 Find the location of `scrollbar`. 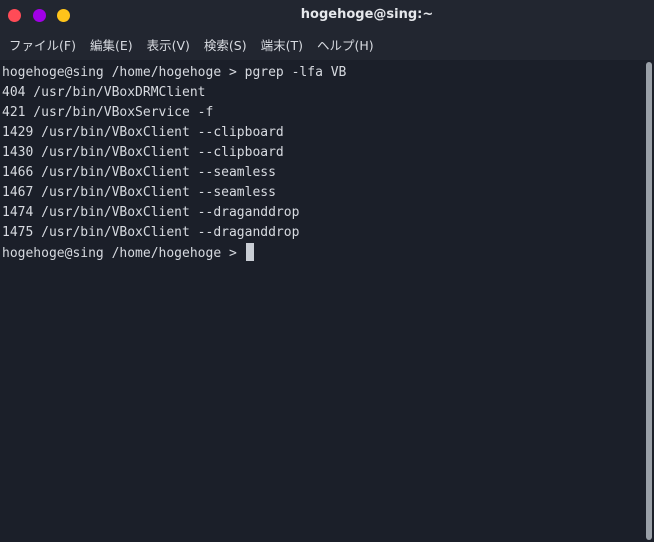

scrollbar is located at coordinates (649, 301).